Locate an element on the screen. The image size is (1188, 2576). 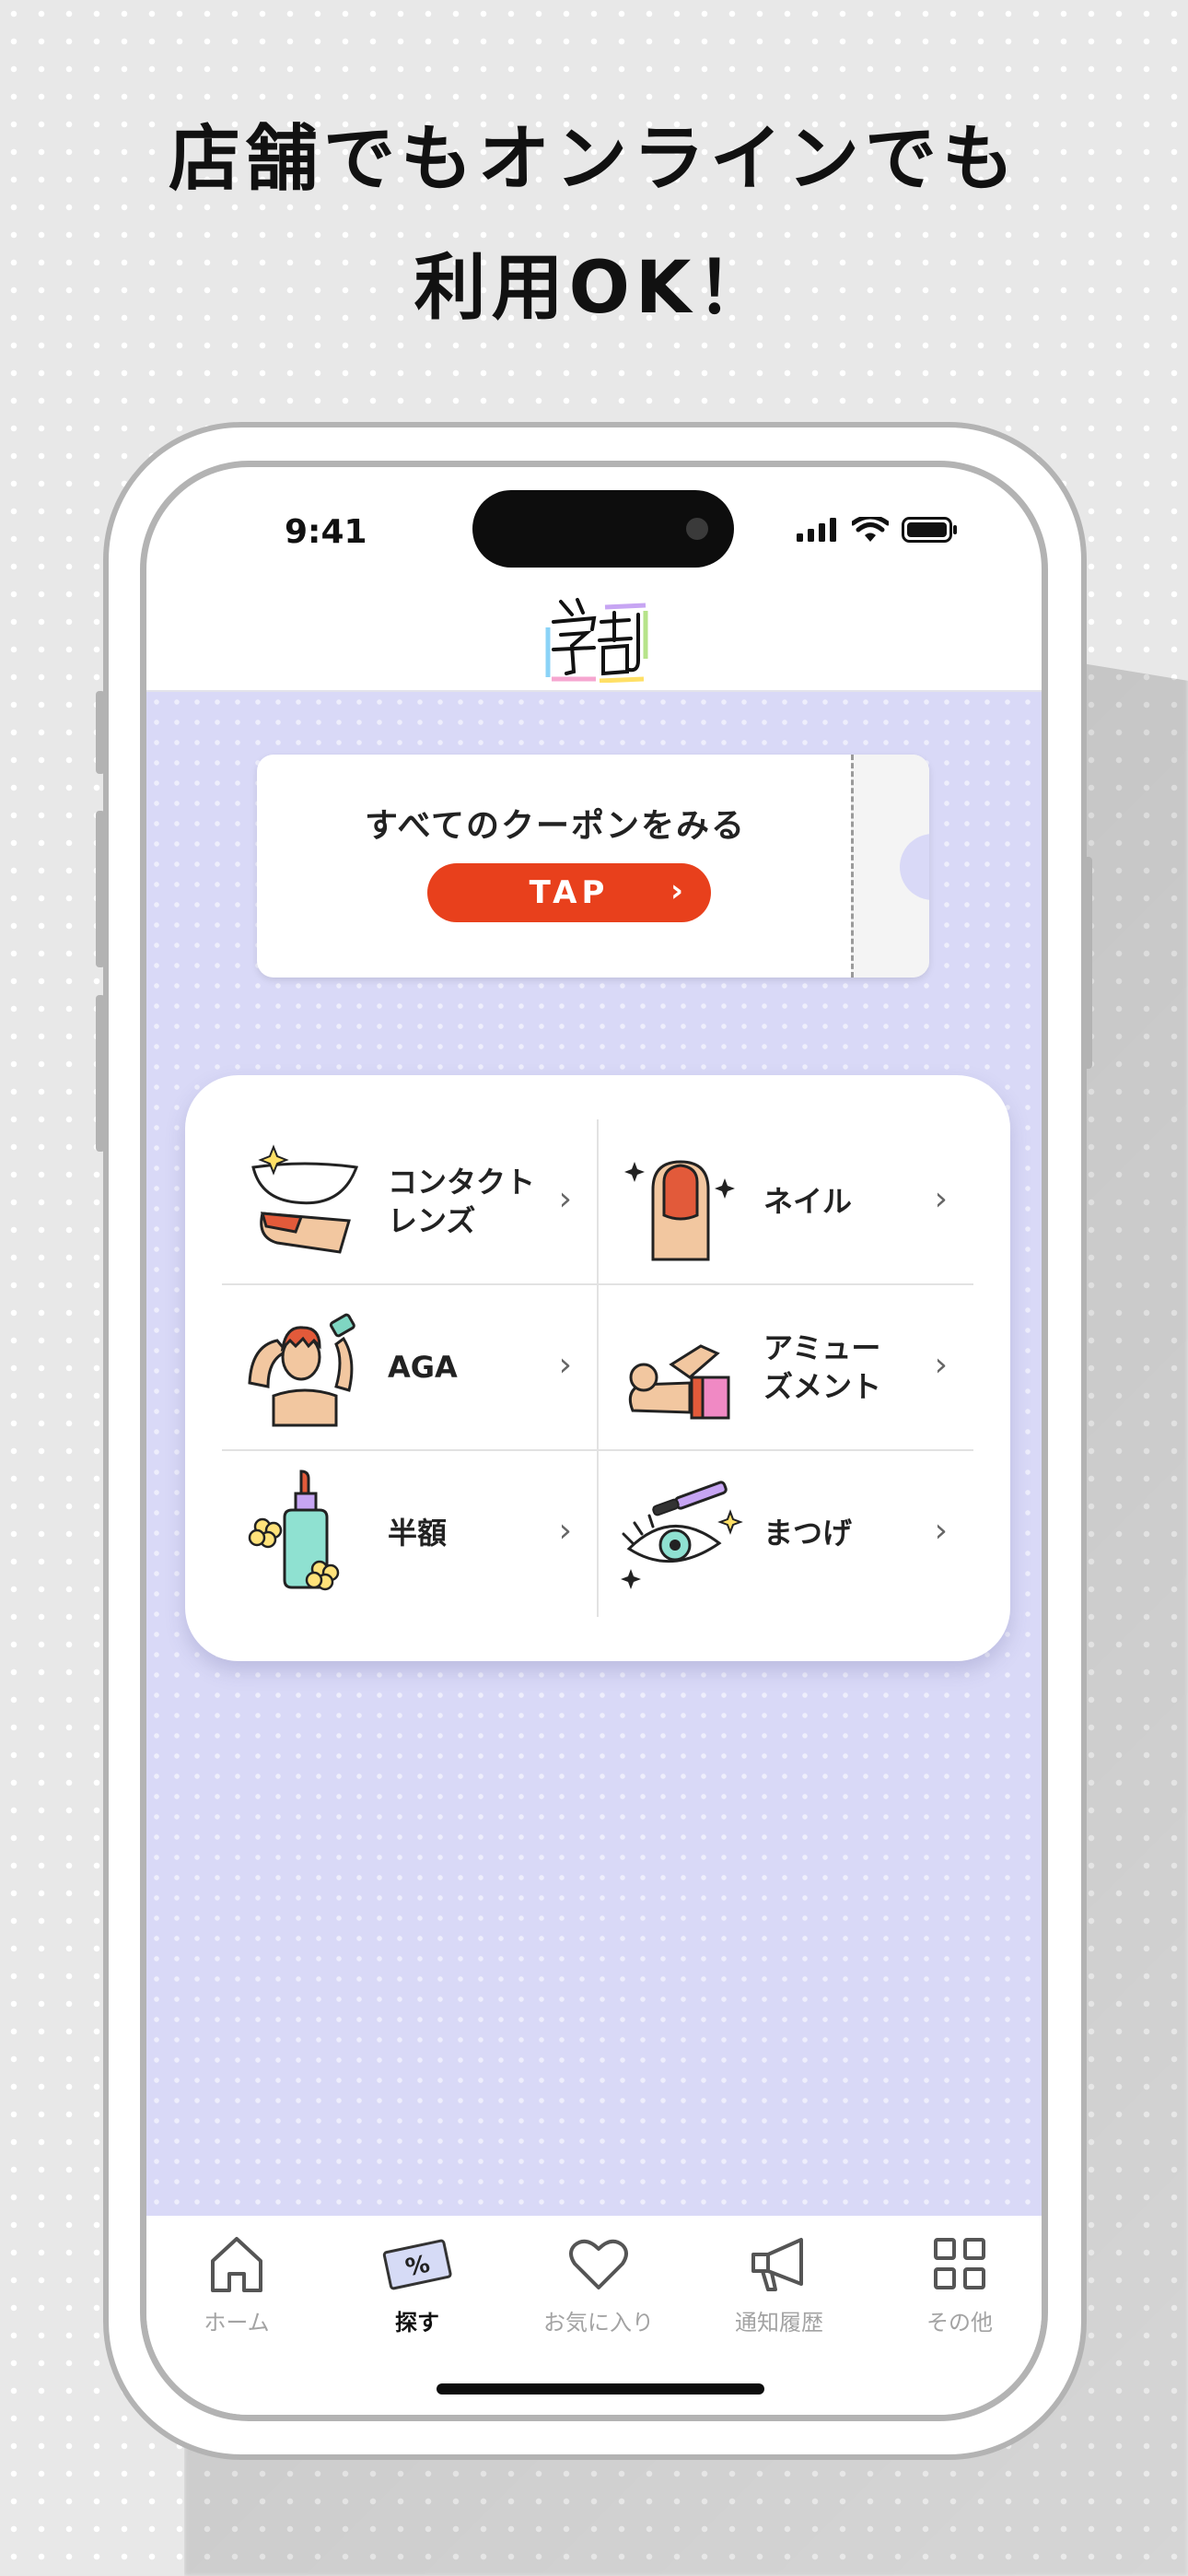
category-aga: AGA › is located at coordinates (410, 1367).